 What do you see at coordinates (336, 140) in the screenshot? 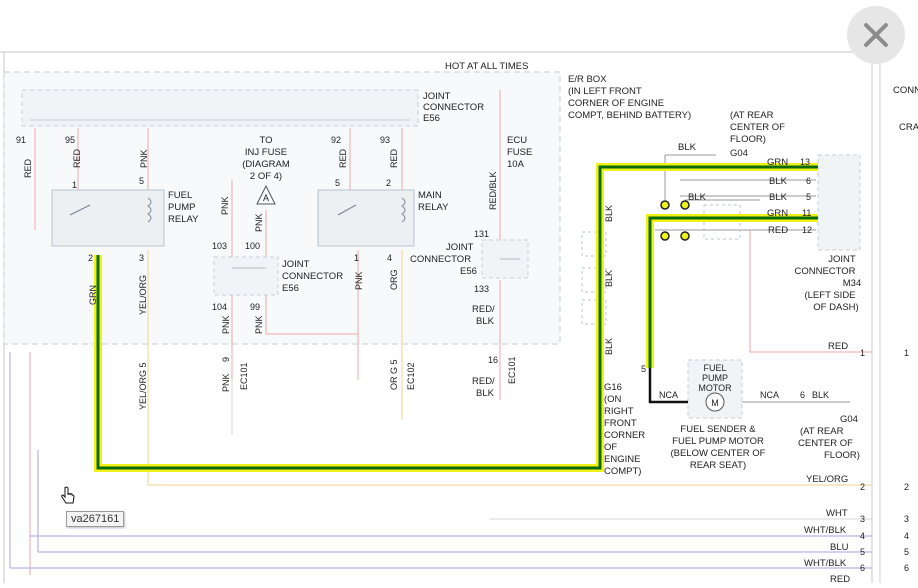
I see `pin-92: 92` at bounding box center [336, 140].